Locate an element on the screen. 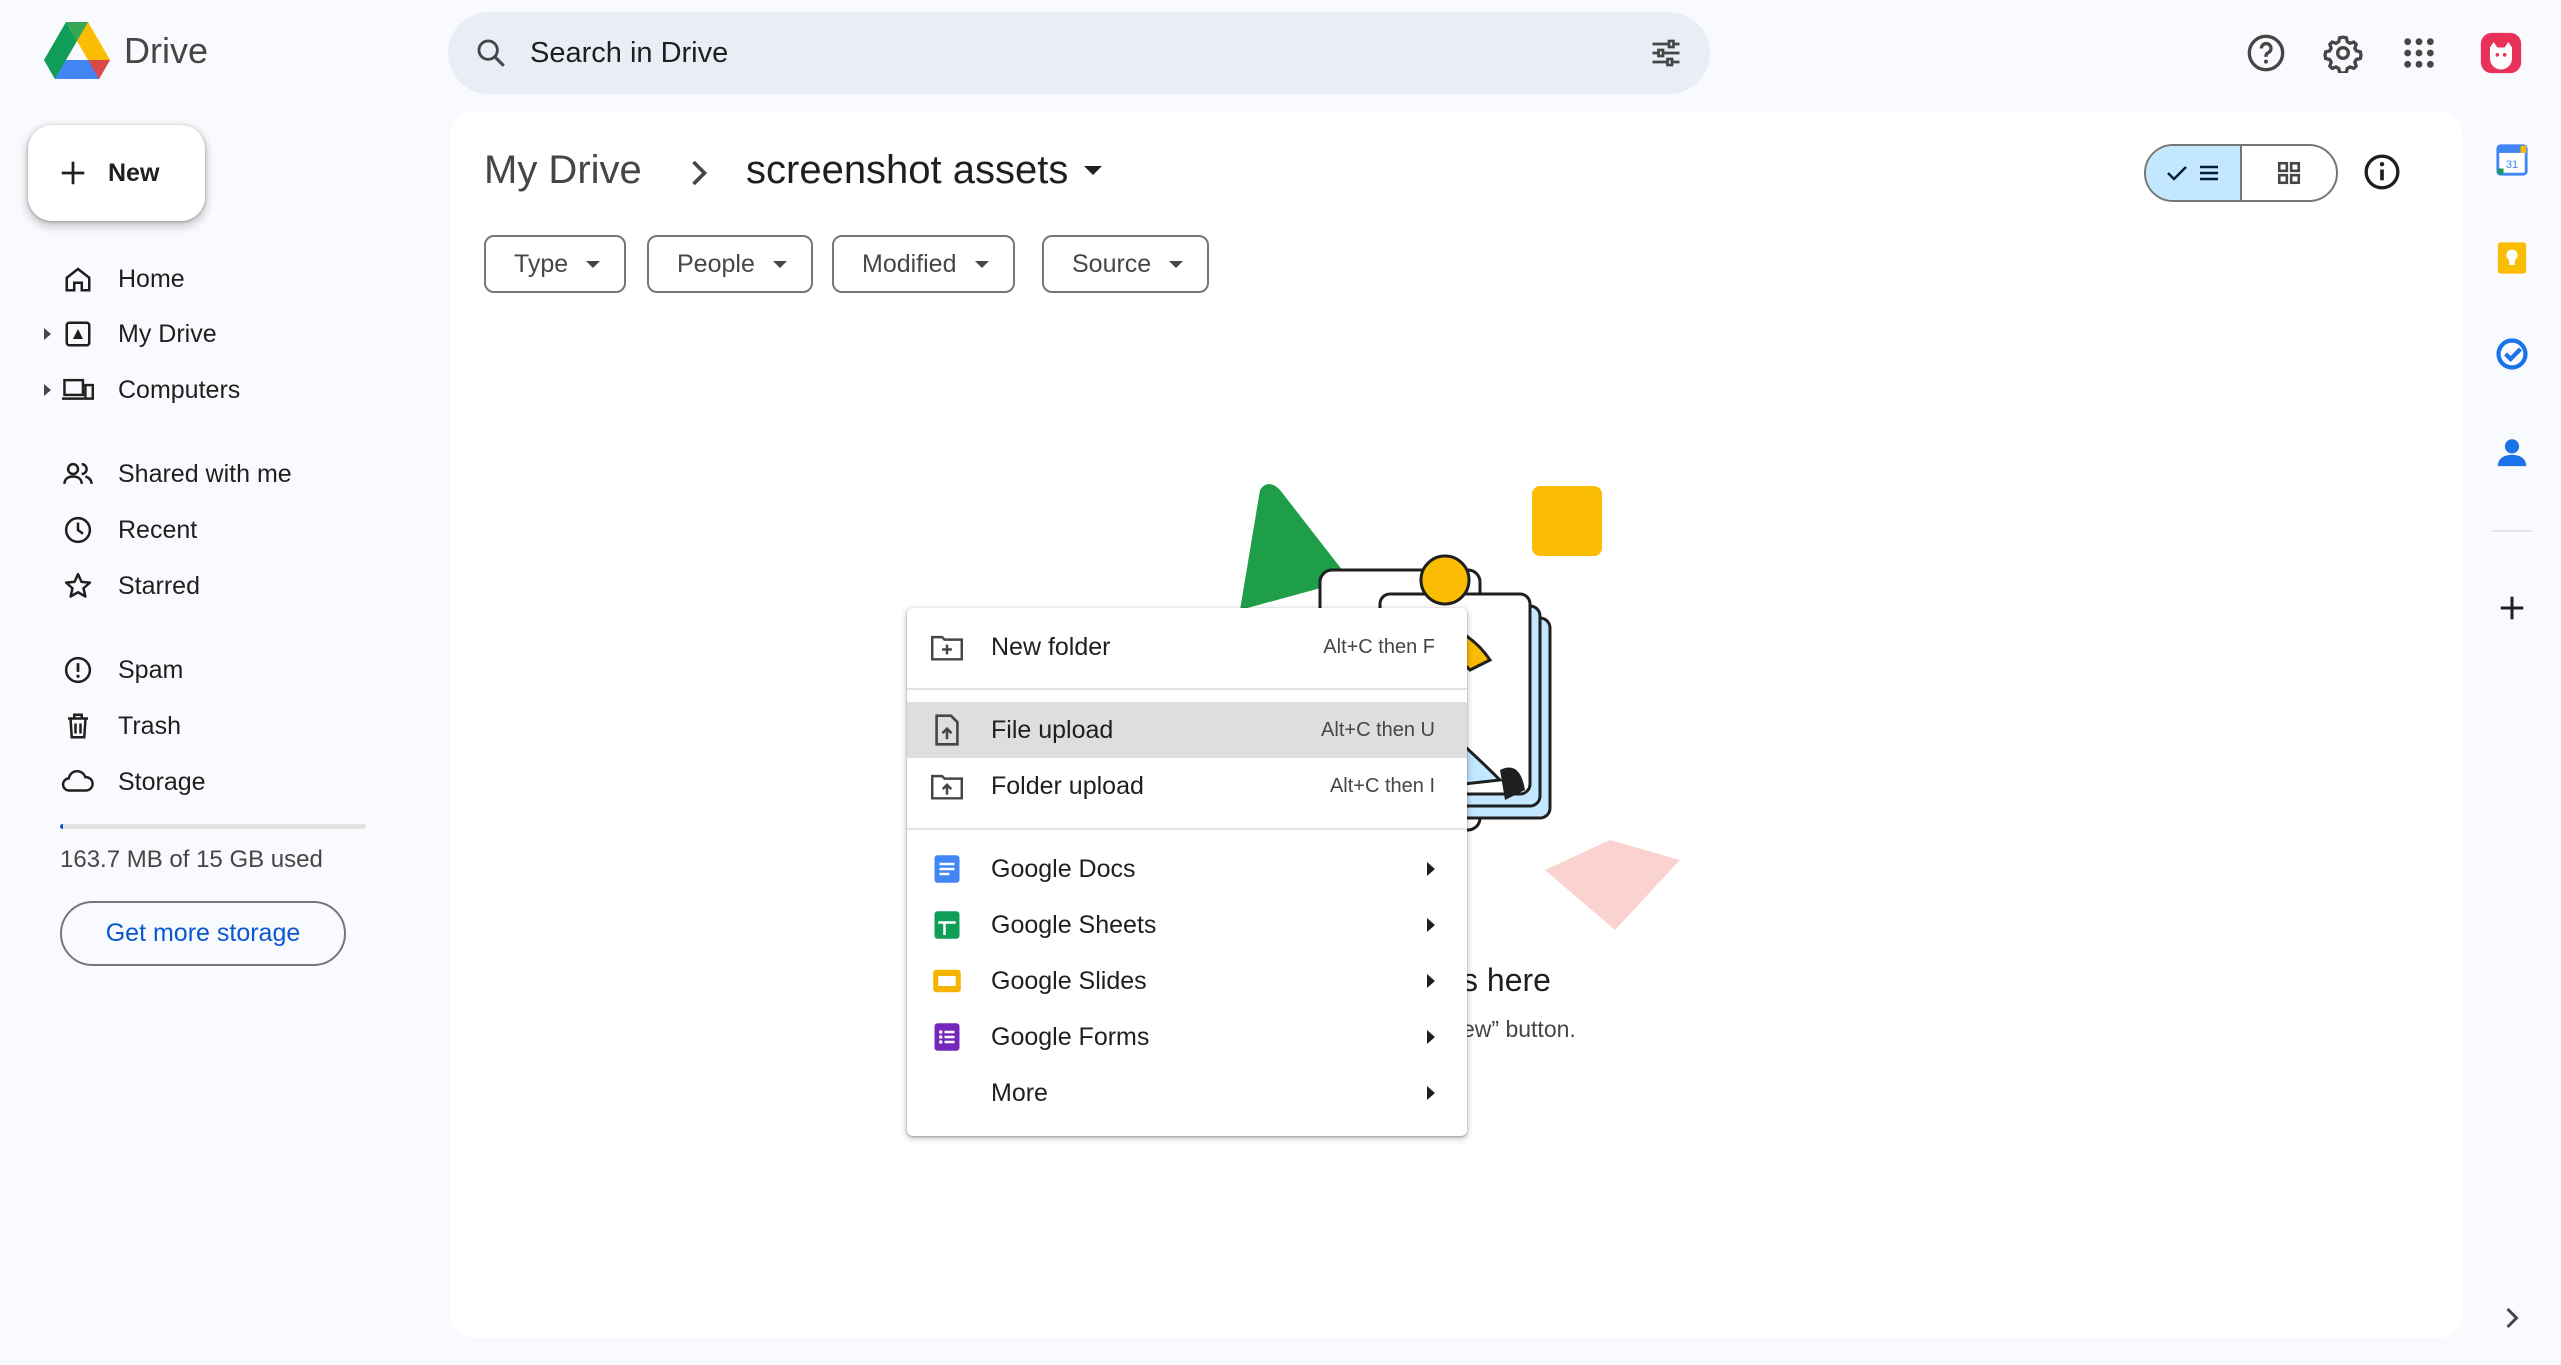 The image size is (2561, 1365). sidebar-item-trash: Trash is located at coordinates (110, 726).